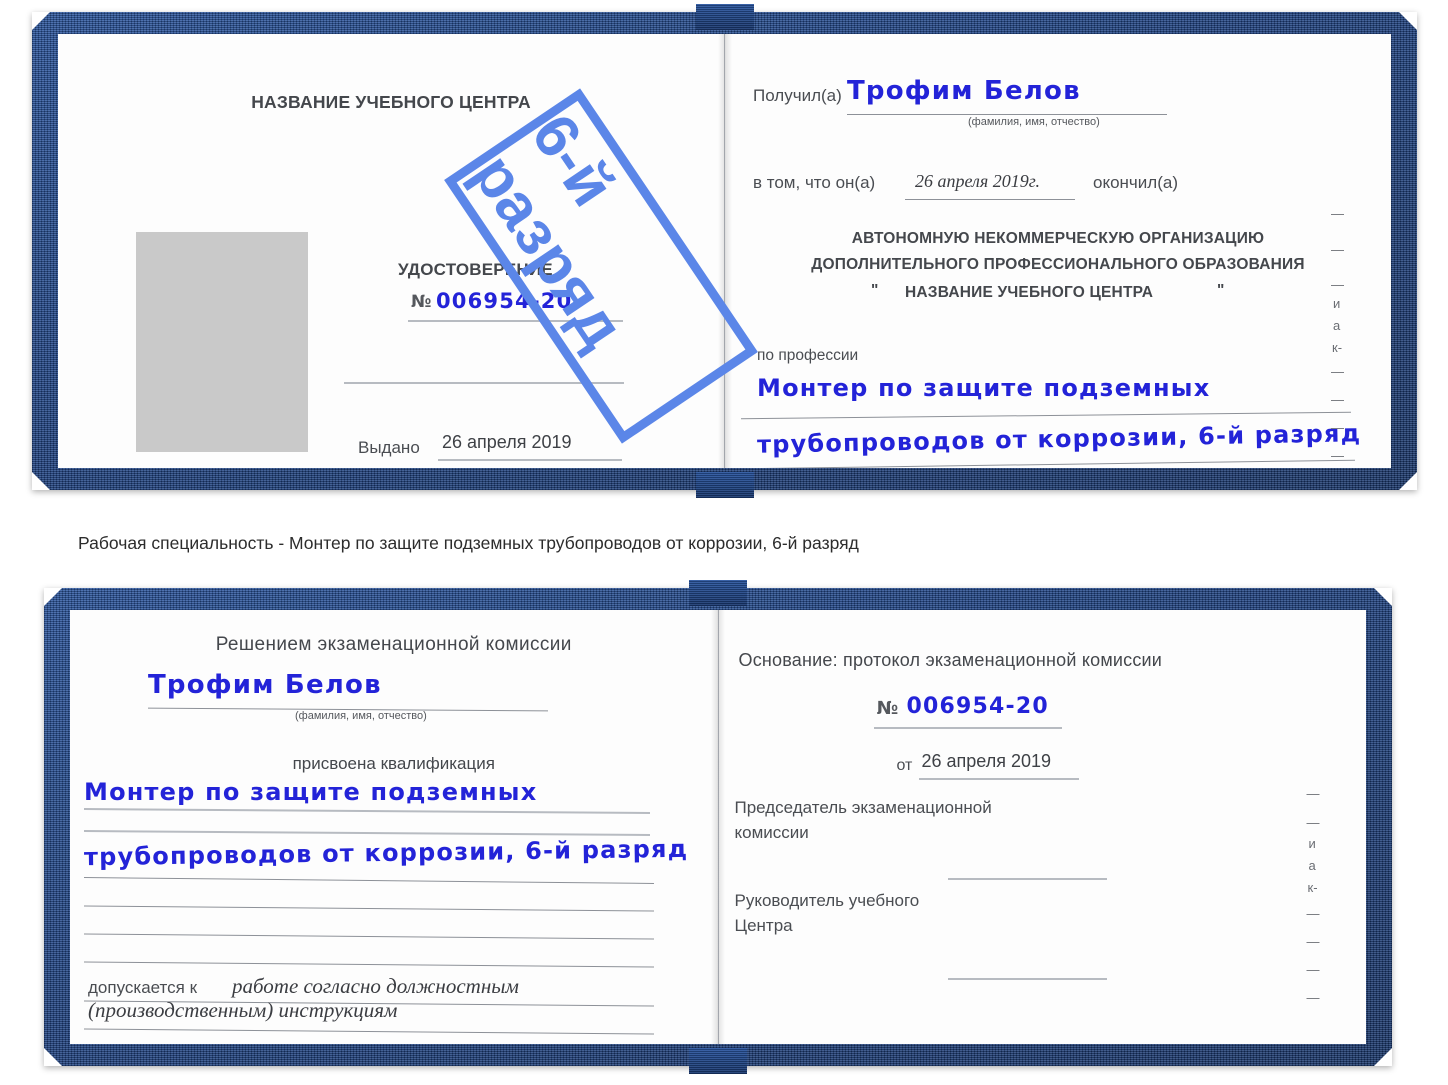  I want to click on protocol-date-value: 26 апреля 2019, so click(986, 761).